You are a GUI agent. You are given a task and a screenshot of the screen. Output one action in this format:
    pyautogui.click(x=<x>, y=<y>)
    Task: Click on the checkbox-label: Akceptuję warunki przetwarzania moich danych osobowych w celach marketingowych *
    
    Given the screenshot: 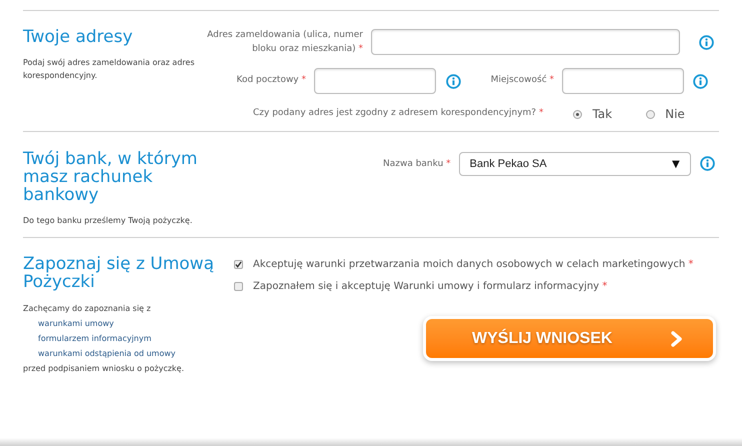 What is the action you would take?
    pyautogui.click(x=473, y=265)
    